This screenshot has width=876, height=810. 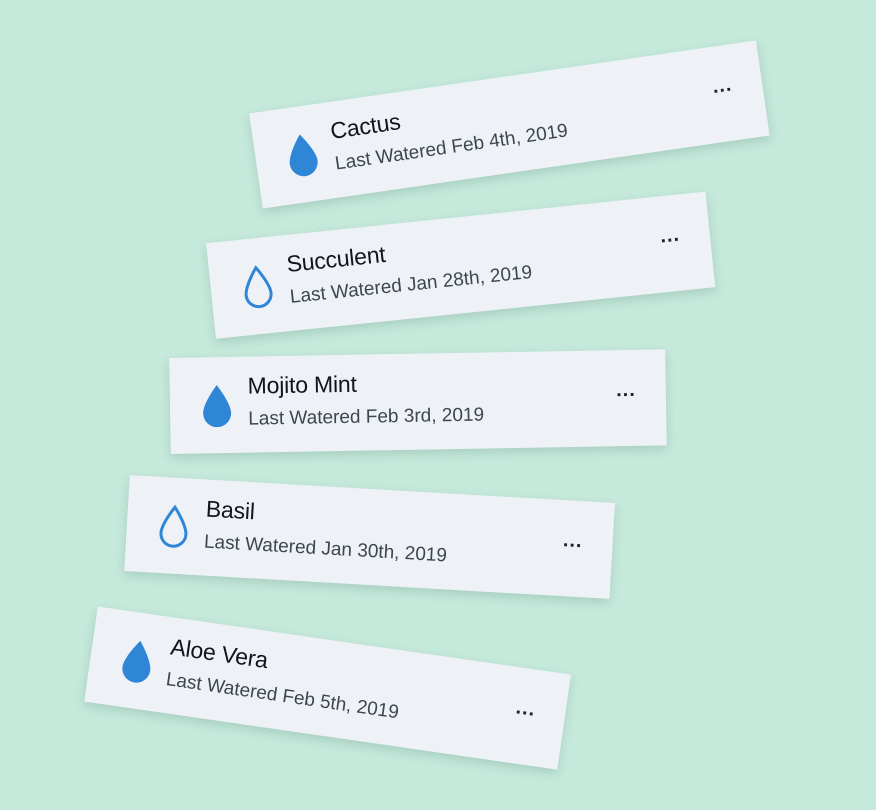 I want to click on plant-name: Succulent, so click(x=336, y=259).